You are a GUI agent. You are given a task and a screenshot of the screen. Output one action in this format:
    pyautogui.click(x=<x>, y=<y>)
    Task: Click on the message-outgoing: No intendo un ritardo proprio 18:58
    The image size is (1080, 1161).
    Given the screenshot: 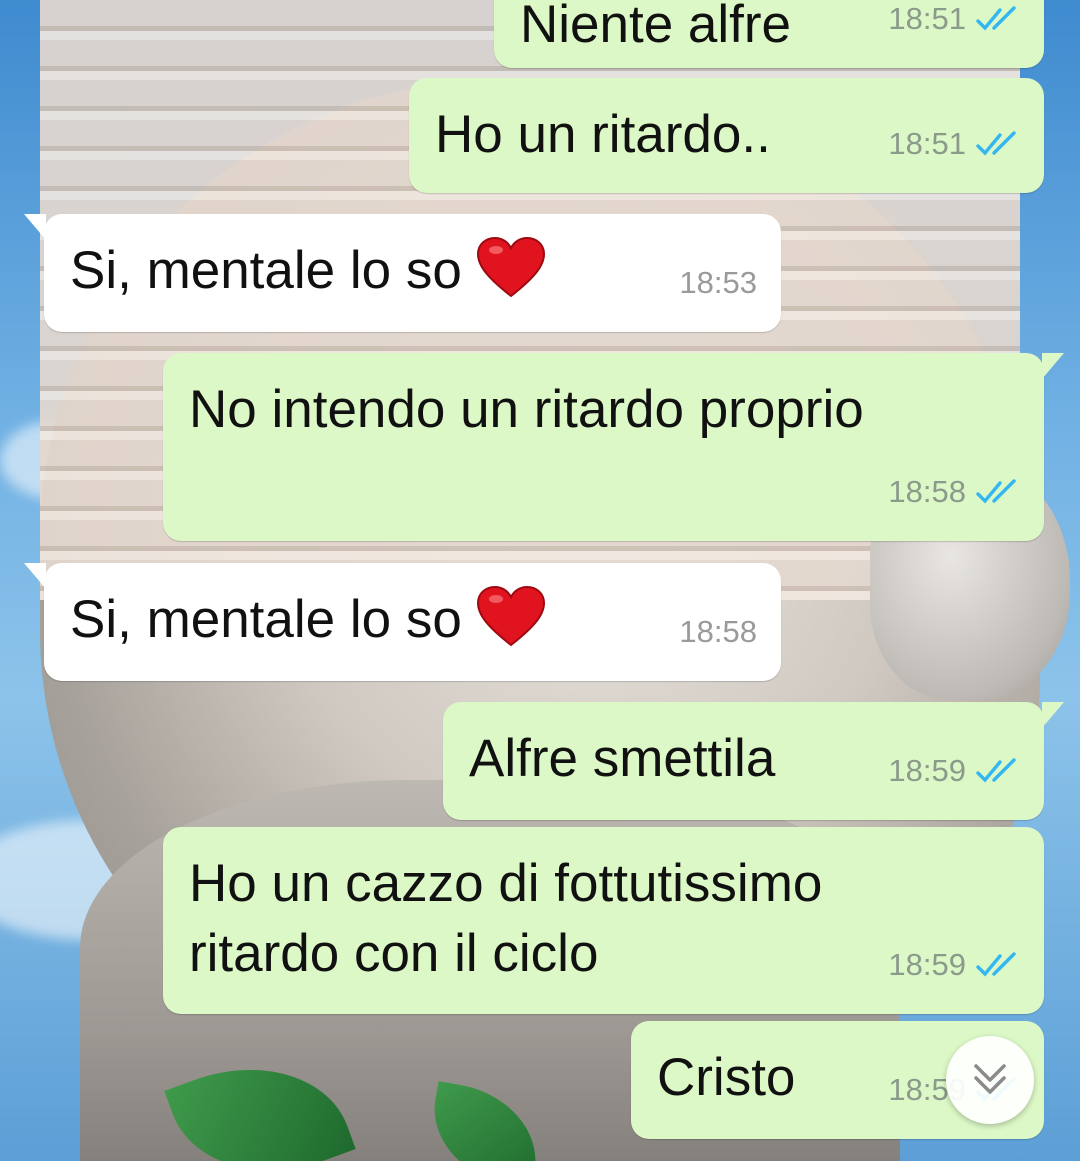 What is the action you would take?
    pyautogui.click(x=613, y=447)
    